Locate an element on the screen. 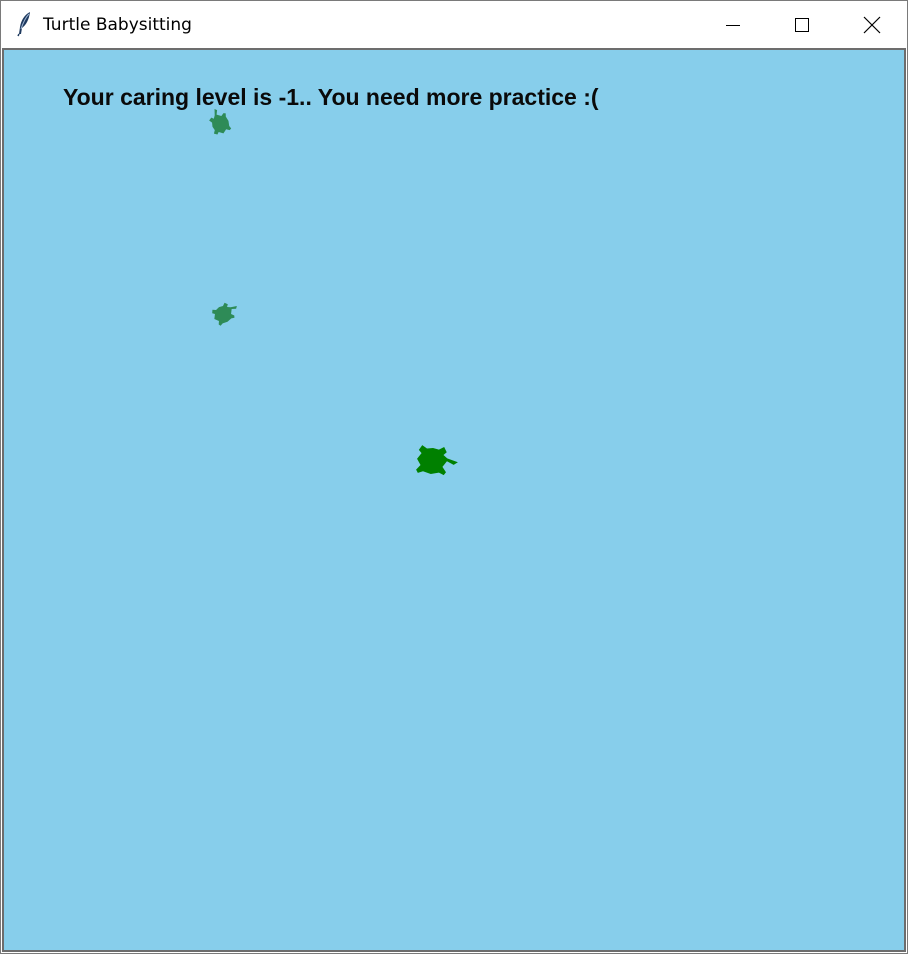  close-icon is located at coordinates (872, 24).